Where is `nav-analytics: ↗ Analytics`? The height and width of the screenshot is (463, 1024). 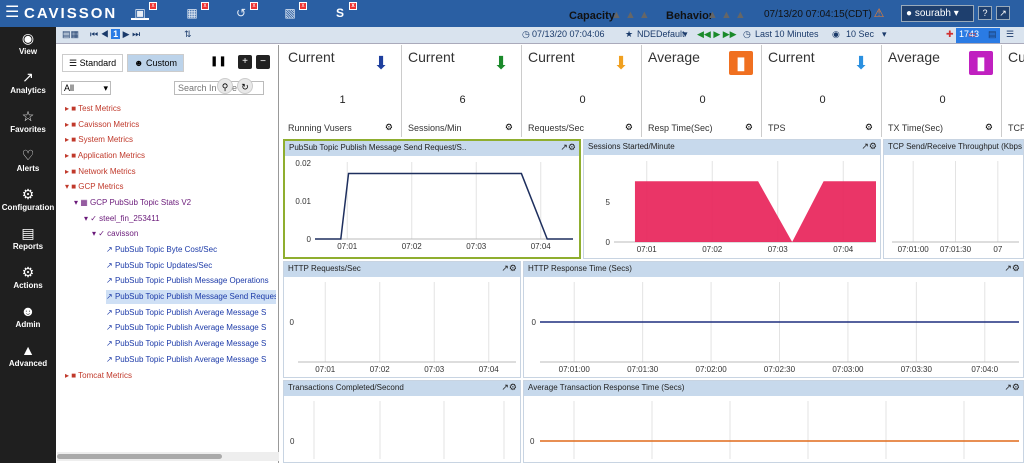 nav-analytics: ↗ Analytics is located at coordinates (28, 85).